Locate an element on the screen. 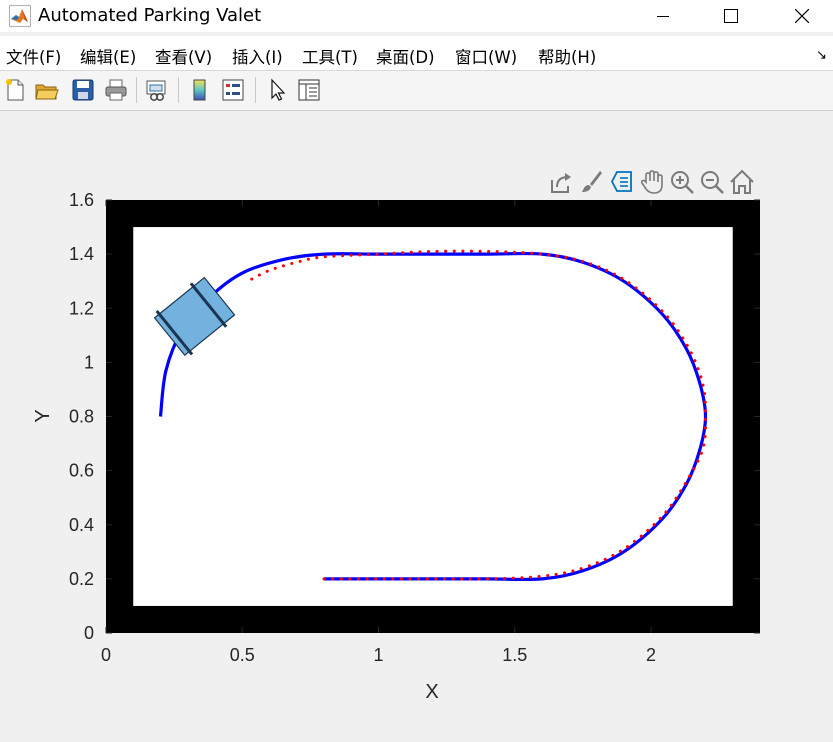  x-tick-label: 0.5 is located at coordinates (242, 655).